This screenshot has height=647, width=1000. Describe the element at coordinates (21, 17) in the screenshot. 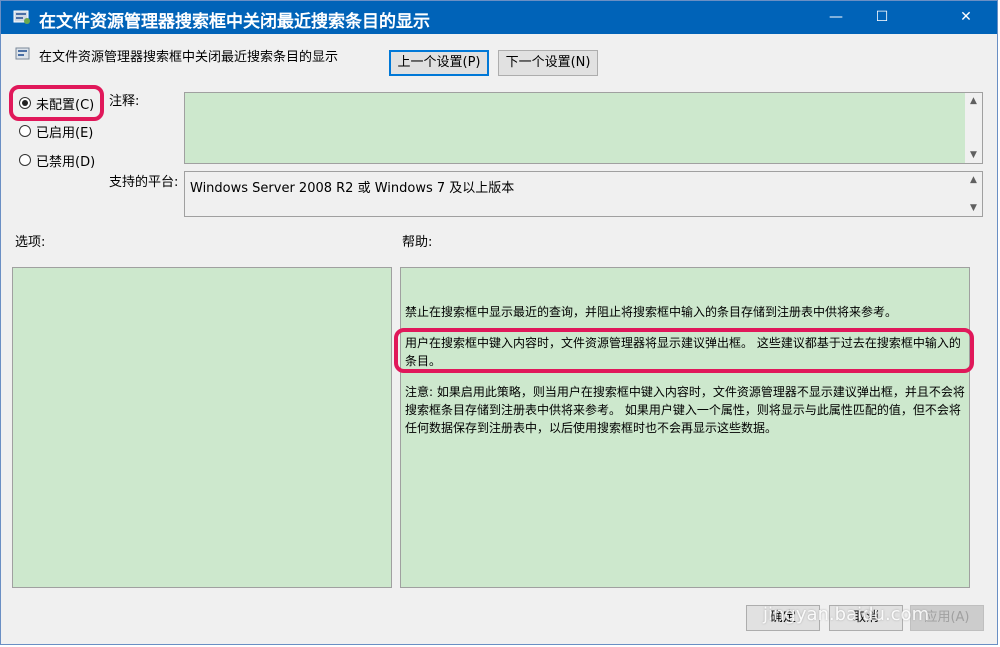

I see `policy-app-icon` at that location.